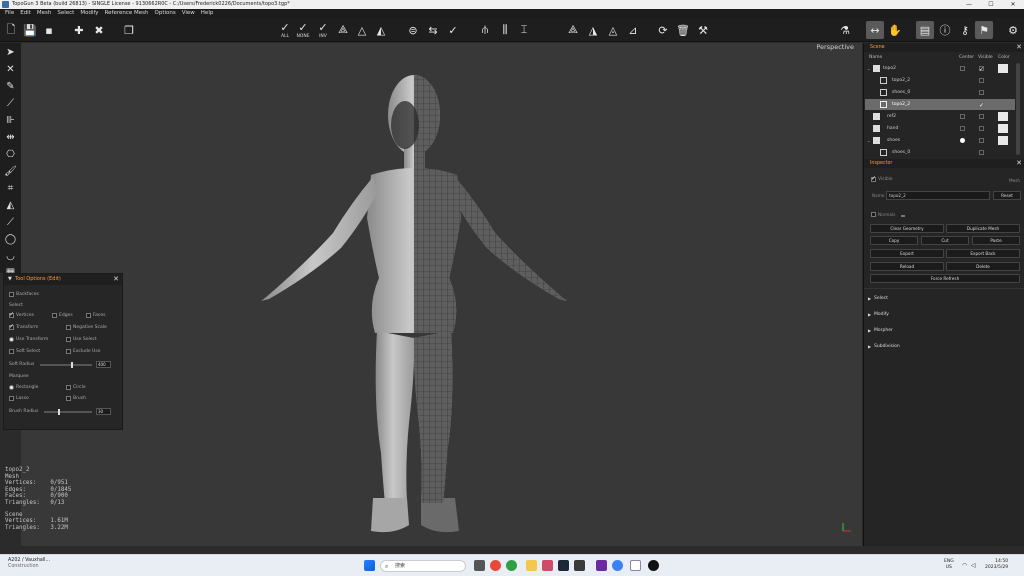  What do you see at coordinates (601, 565) in the screenshot?
I see `app-icon-c` at bounding box center [601, 565].